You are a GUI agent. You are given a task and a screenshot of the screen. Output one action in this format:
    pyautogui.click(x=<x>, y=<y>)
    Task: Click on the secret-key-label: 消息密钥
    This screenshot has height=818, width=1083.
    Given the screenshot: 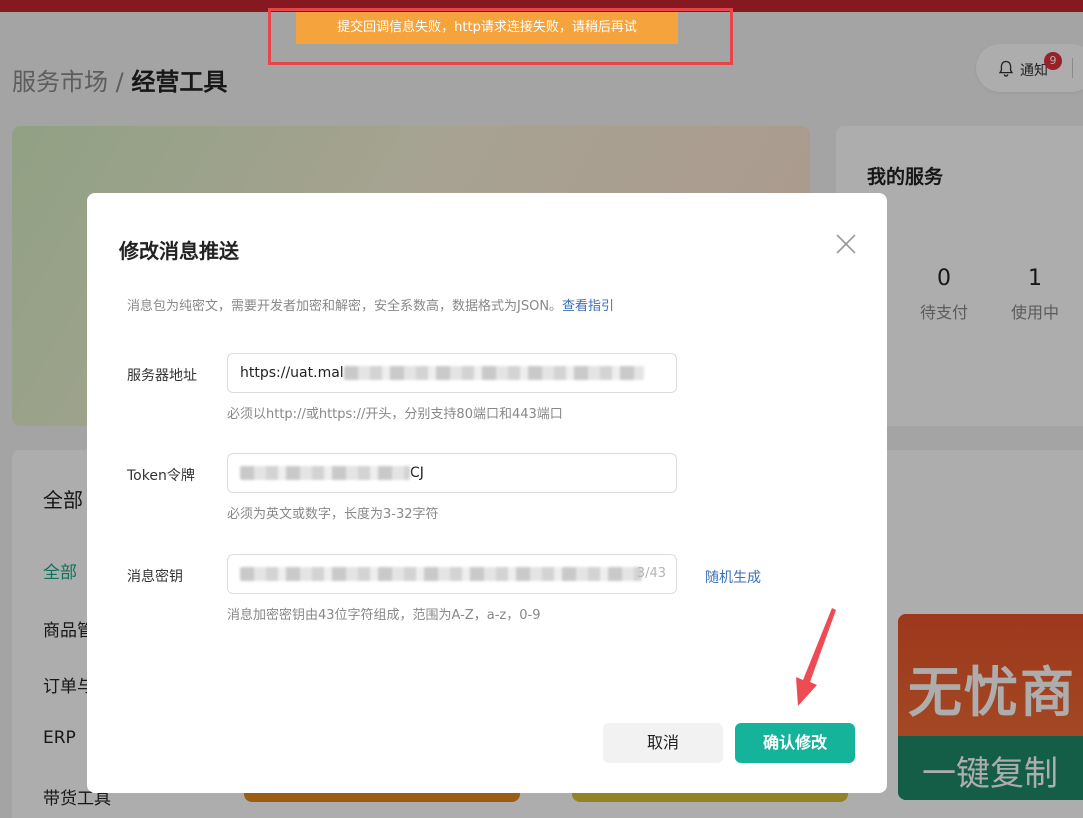 What is the action you would take?
    pyautogui.click(x=155, y=577)
    